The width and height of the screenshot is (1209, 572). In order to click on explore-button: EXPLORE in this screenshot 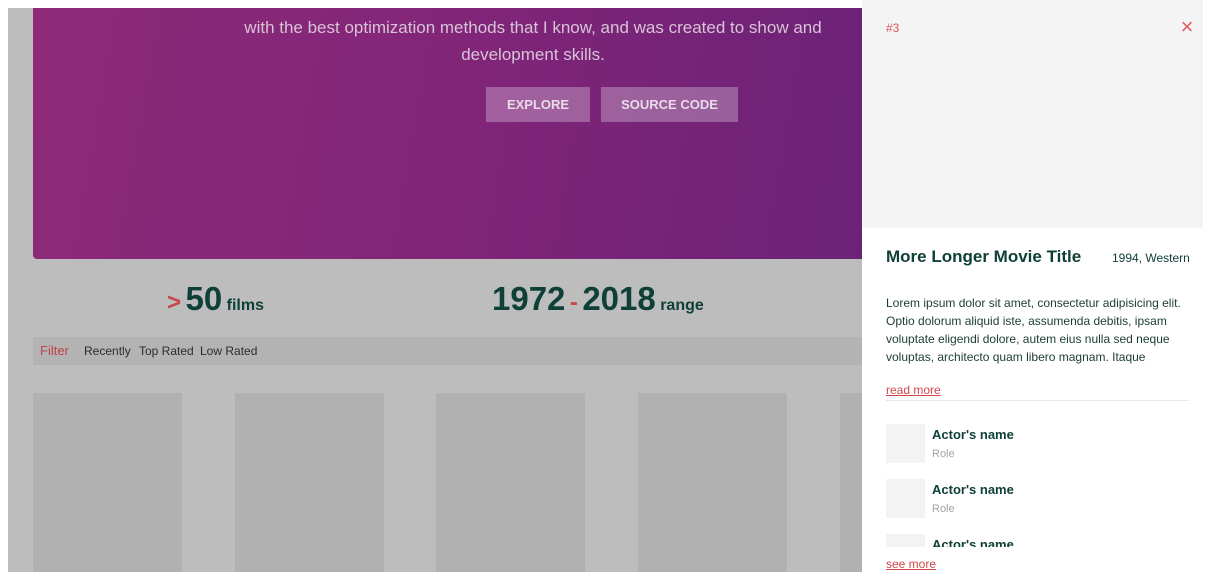, I will do `click(538, 104)`.